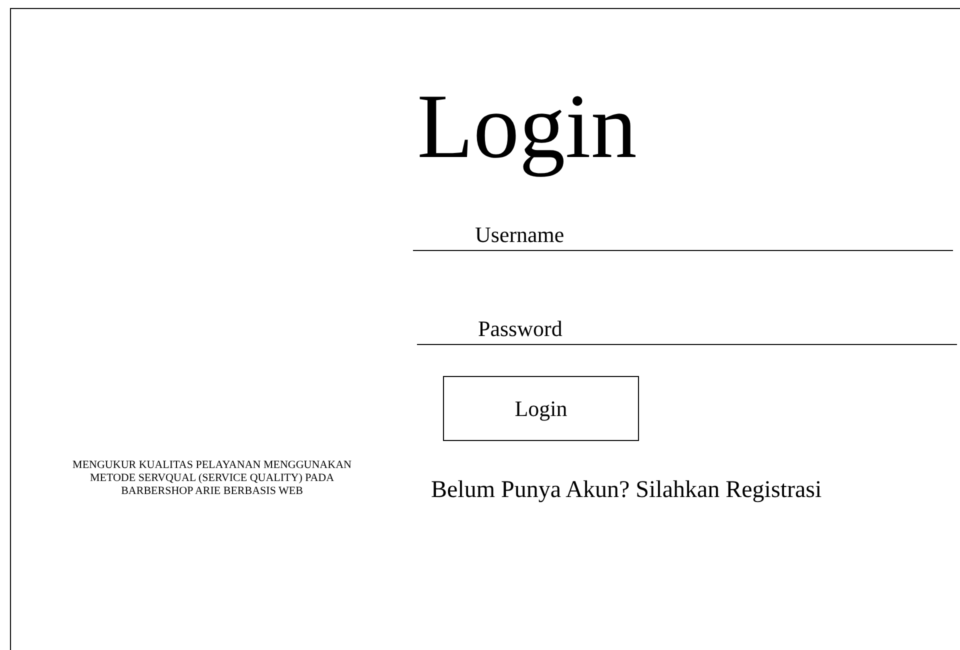 Image resolution: width=960 pixels, height=650 pixels. I want to click on login-button: Login, so click(541, 408).